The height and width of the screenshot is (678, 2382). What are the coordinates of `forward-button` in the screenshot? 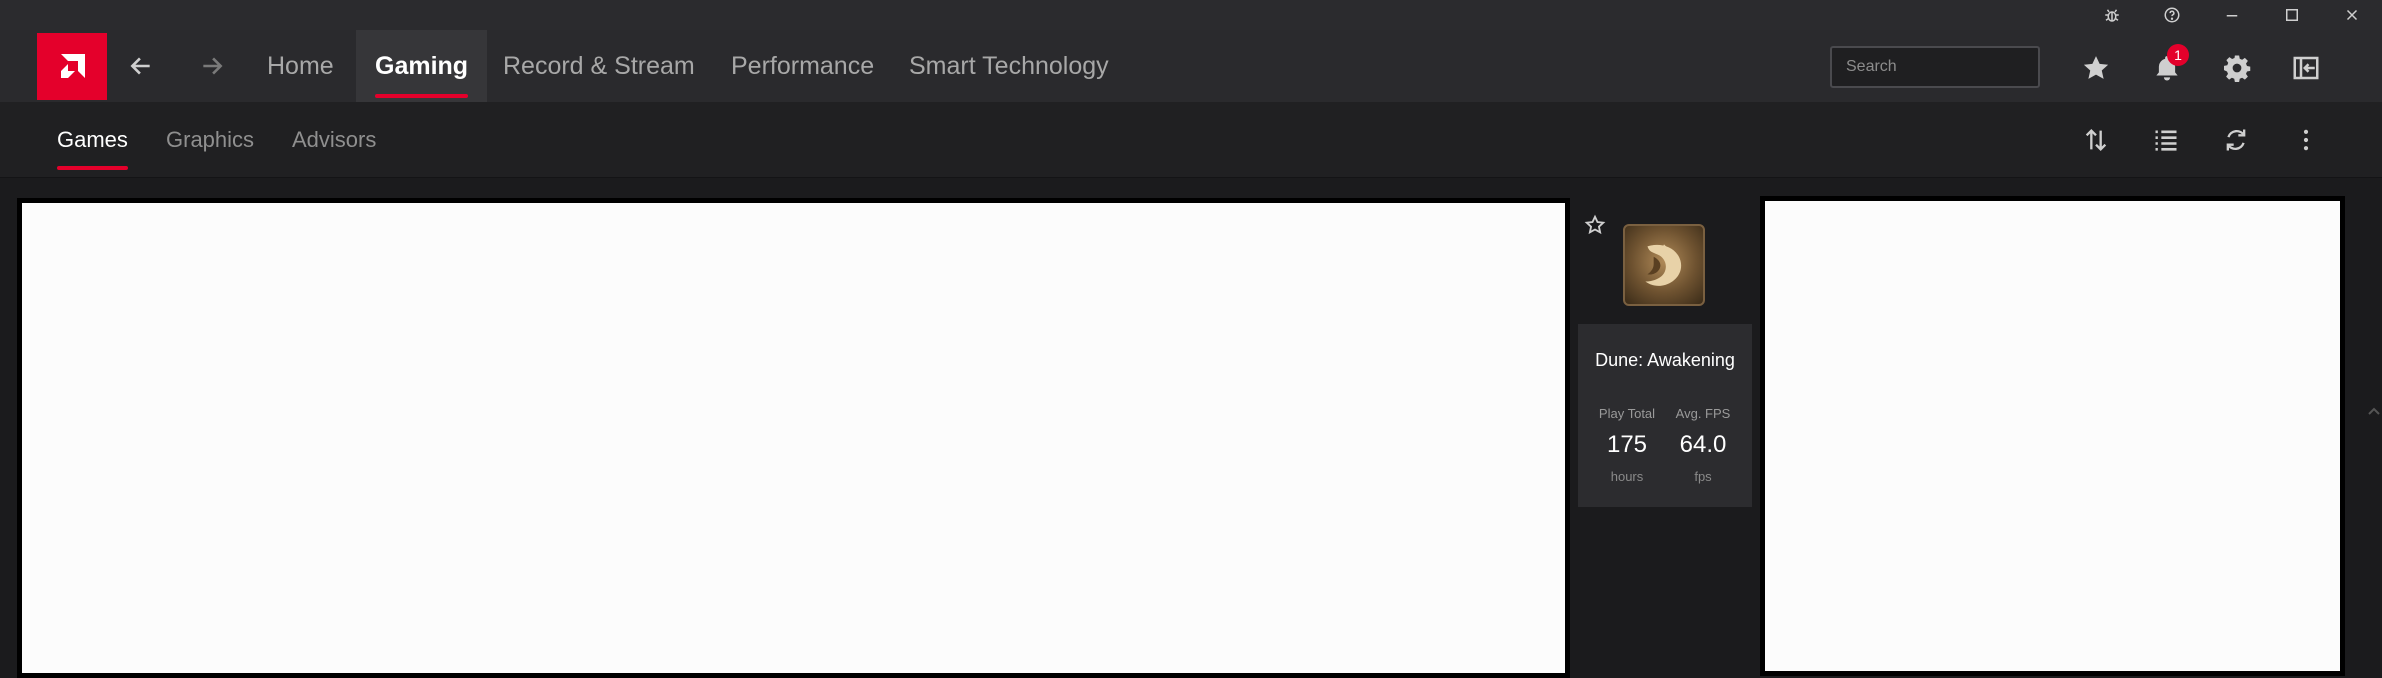 It's located at (212, 66).